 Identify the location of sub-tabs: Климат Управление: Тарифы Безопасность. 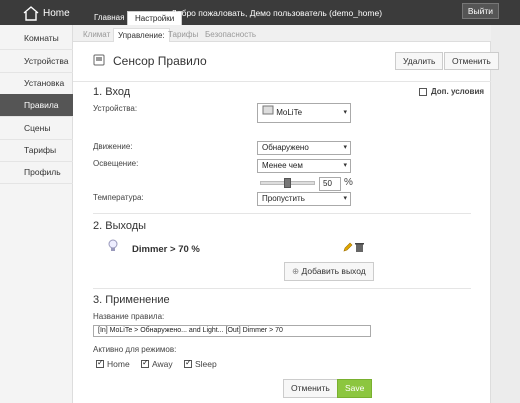
(282, 33).